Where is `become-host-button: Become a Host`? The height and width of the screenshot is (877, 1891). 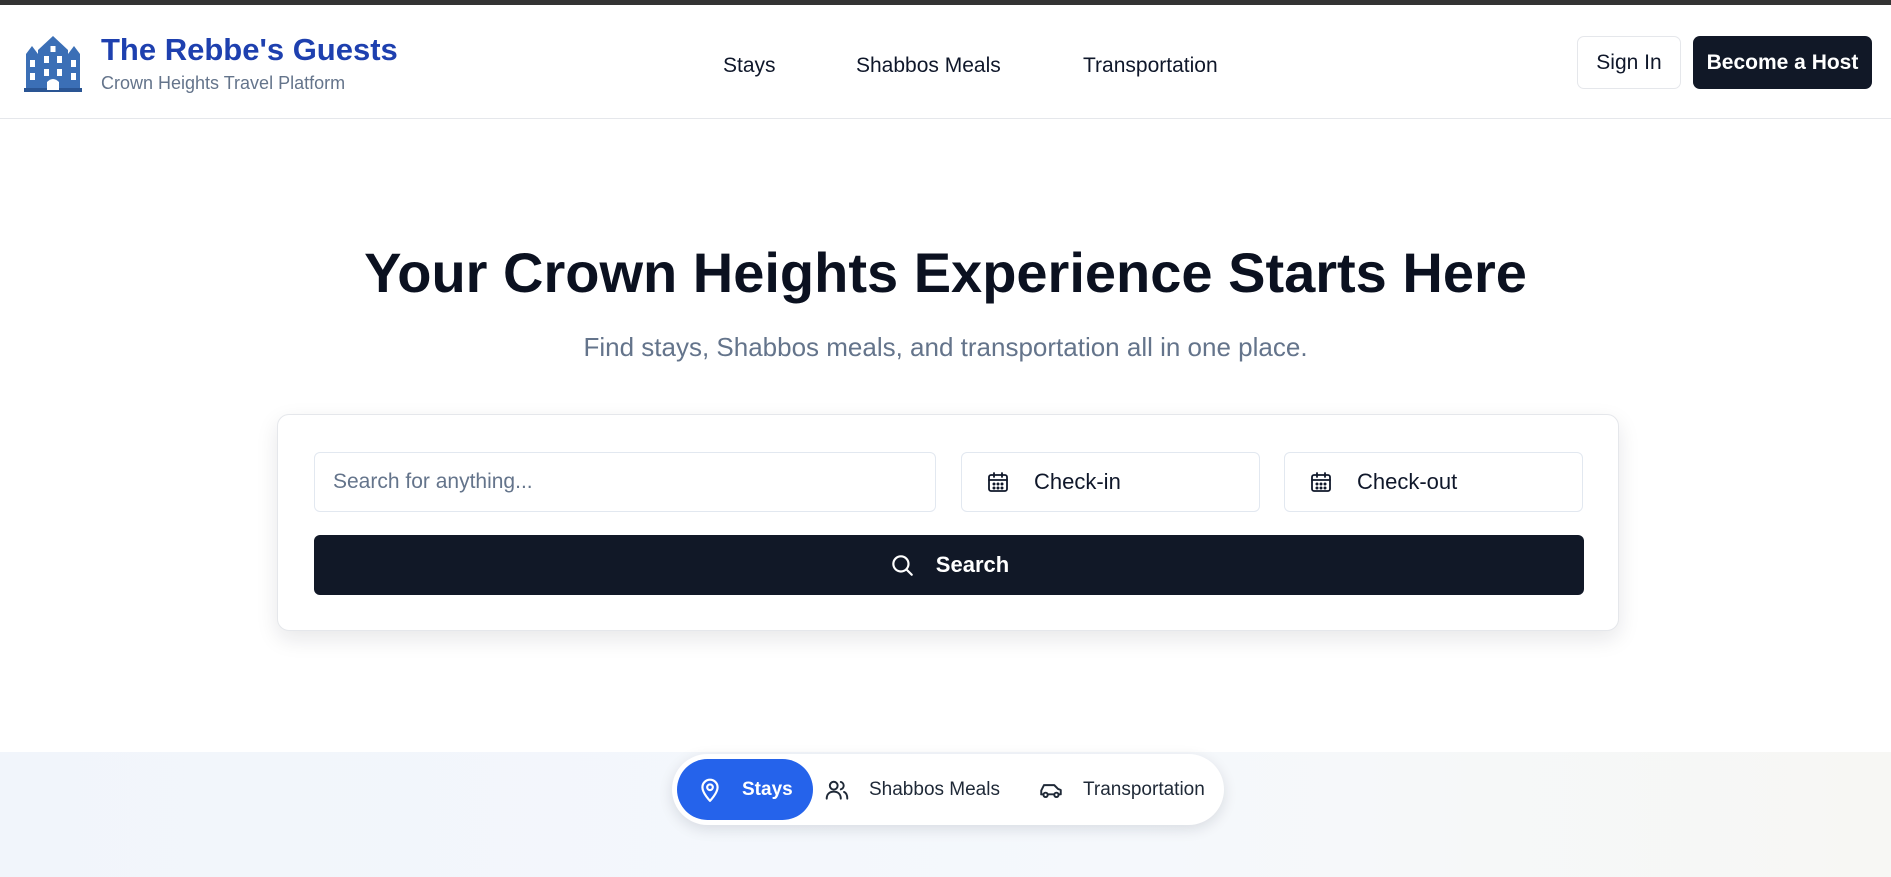
become-host-button: Become a Host is located at coordinates (1782, 62).